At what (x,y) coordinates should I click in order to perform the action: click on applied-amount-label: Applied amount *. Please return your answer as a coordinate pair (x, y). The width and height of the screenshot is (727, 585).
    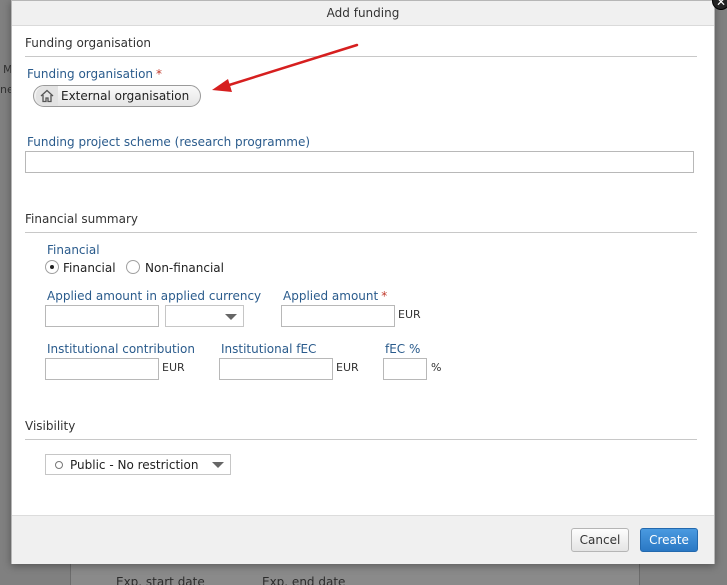
    Looking at the image, I should click on (335, 296).